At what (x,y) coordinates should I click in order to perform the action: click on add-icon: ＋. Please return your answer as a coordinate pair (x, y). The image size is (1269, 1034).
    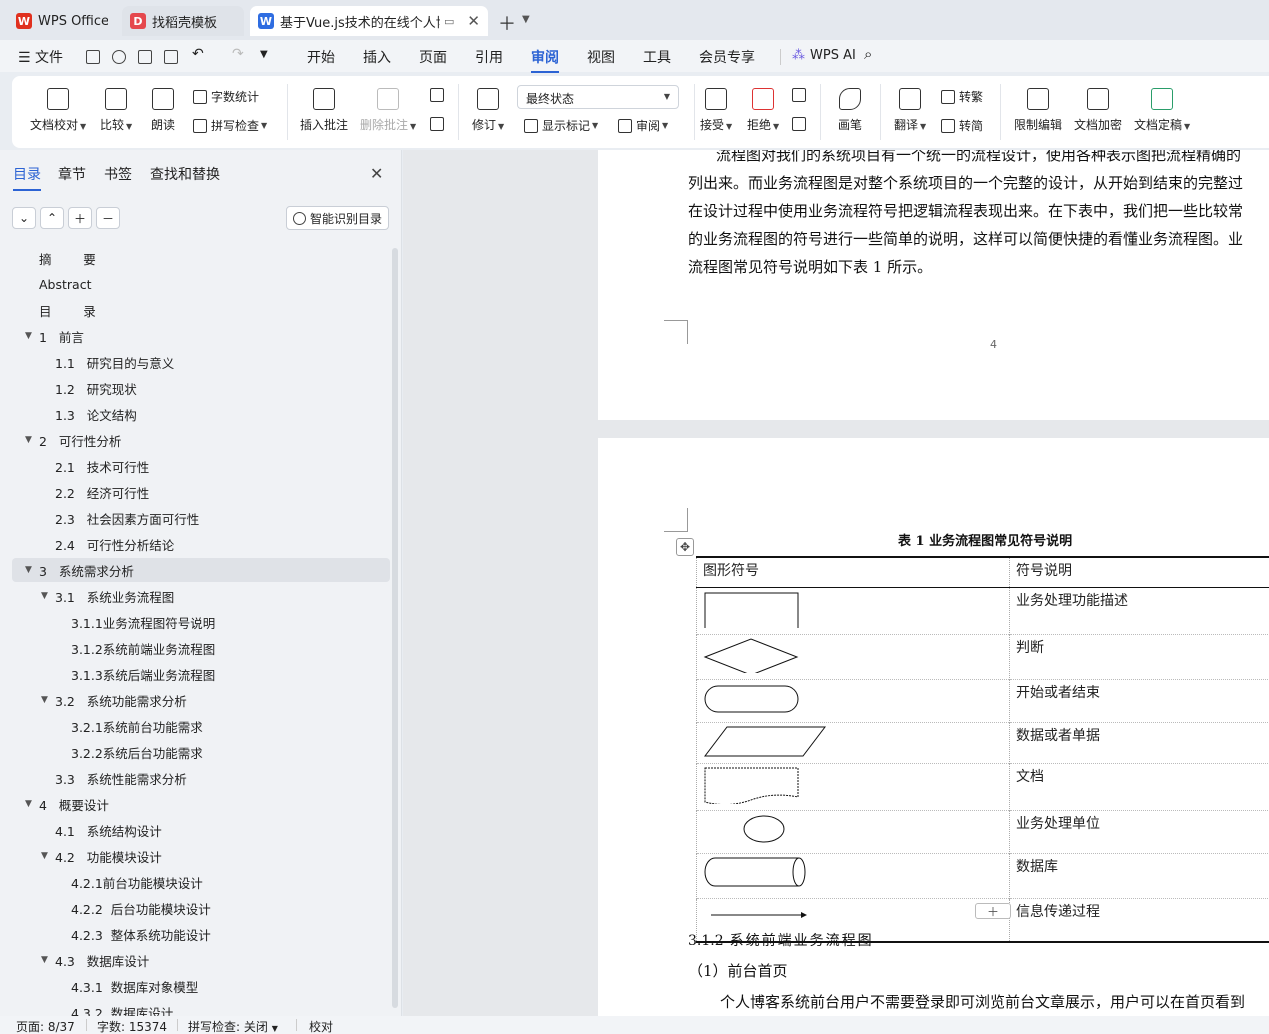
    Looking at the image, I should click on (80, 218).